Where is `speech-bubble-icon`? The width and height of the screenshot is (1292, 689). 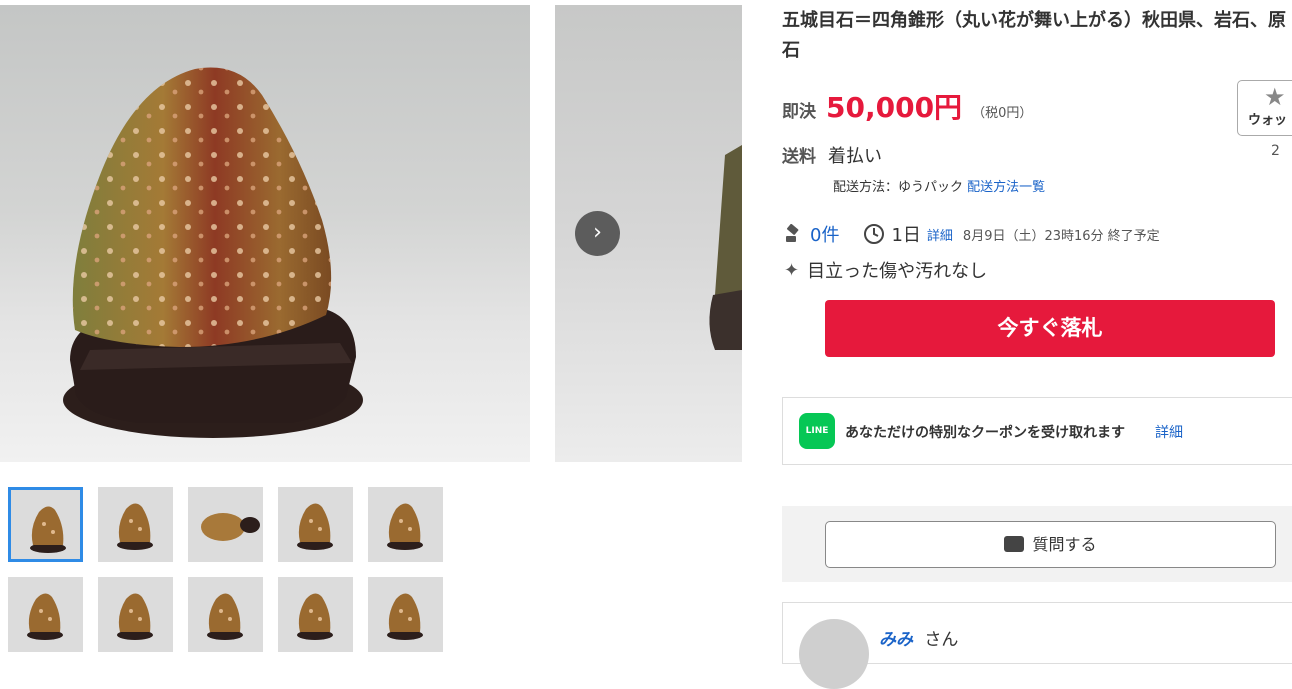 speech-bubble-icon is located at coordinates (1014, 544).